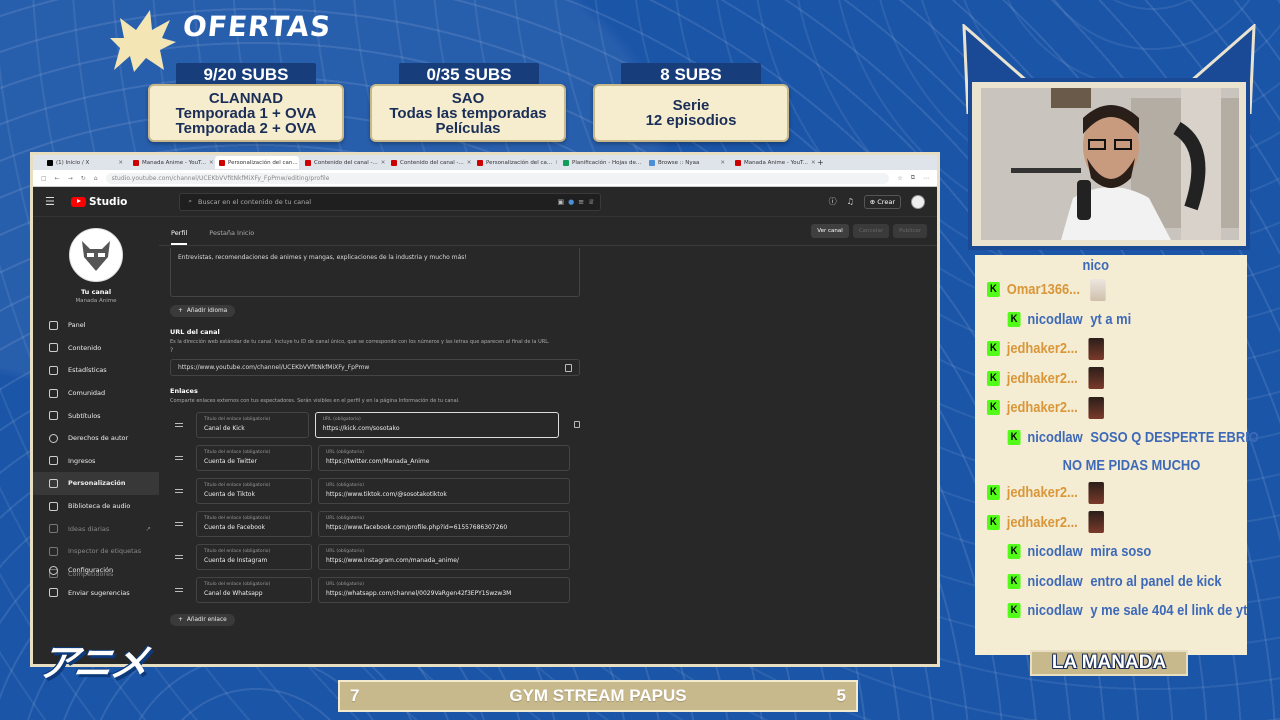  What do you see at coordinates (687, 162) in the screenshot?
I see `browser-tab: Browse :: Nyaa ✕` at bounding box center [687, 162].